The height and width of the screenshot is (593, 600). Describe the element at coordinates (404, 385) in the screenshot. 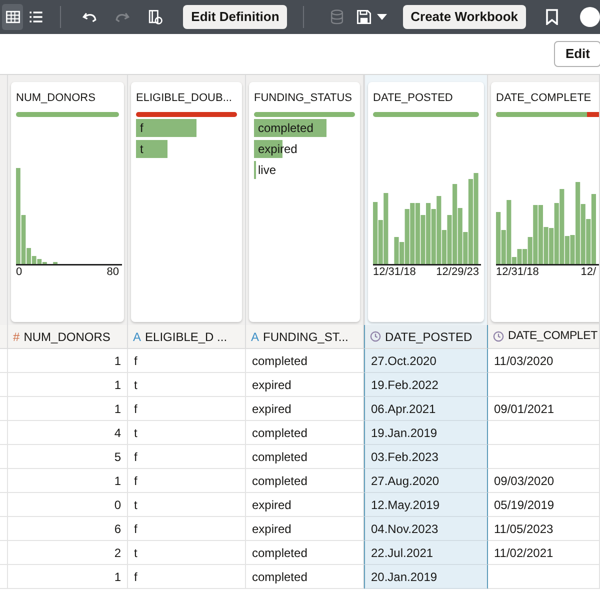

I see `table-cell-text: 19.Feb.2022` at that location.